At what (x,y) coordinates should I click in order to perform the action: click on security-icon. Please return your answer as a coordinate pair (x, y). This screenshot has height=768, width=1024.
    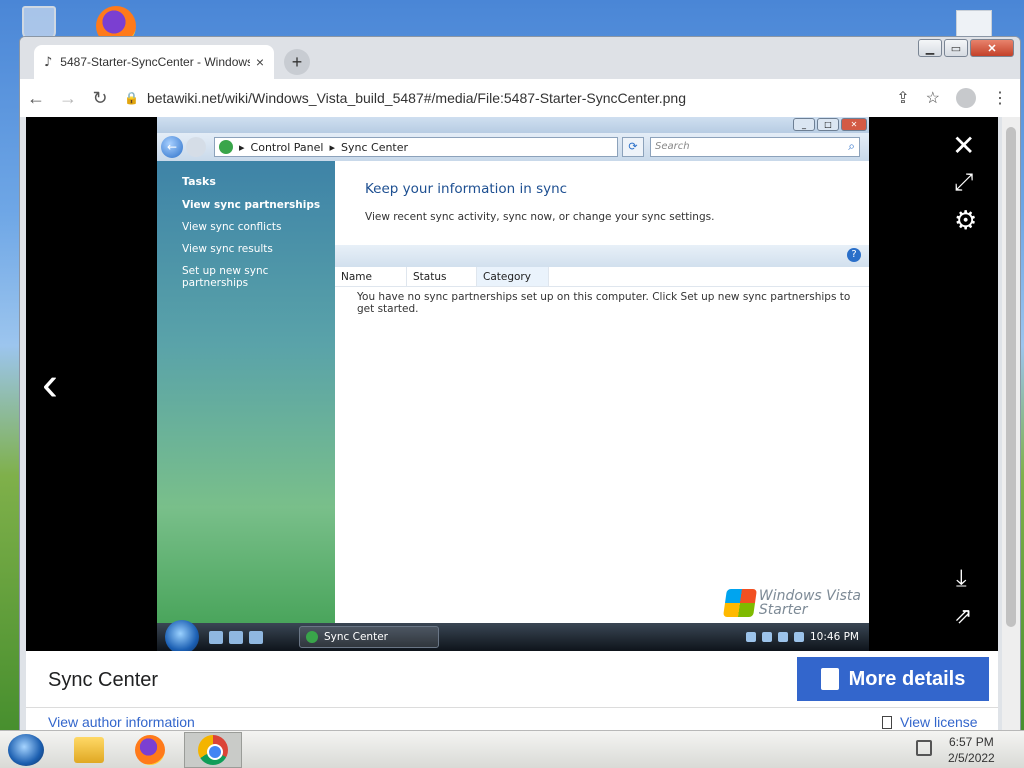
    Looking at the image, I should click on (767, 637).